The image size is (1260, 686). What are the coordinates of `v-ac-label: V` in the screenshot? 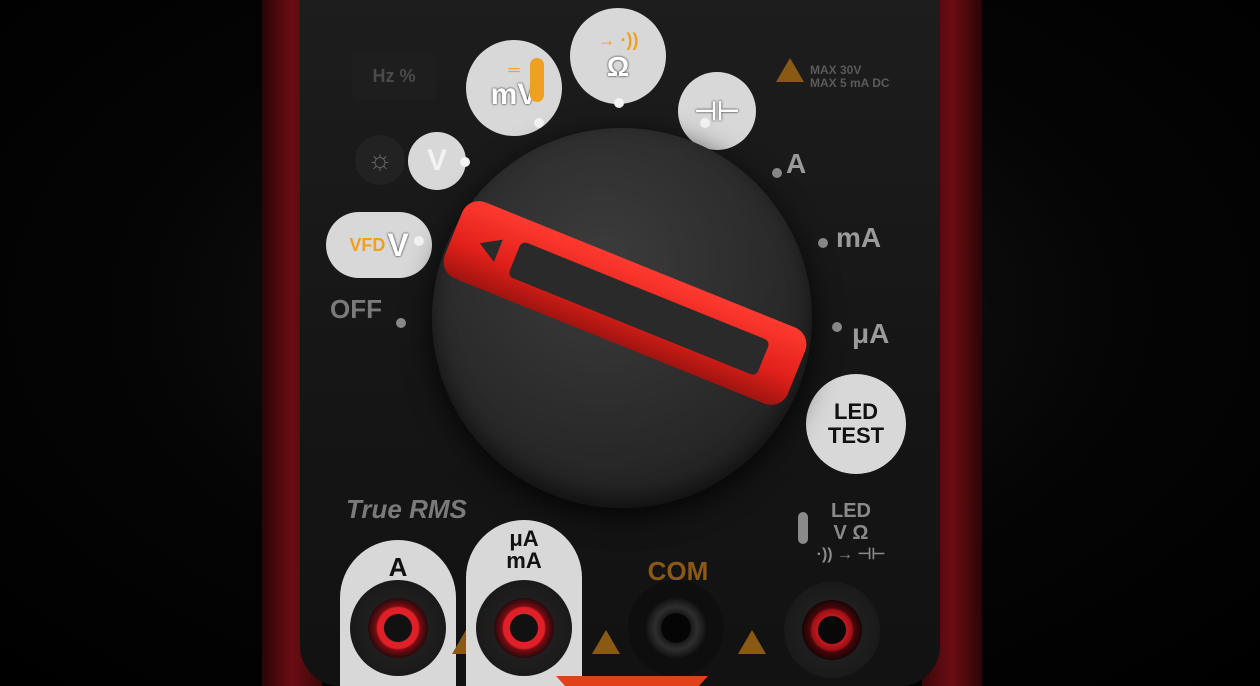 It's located at (398, 244).